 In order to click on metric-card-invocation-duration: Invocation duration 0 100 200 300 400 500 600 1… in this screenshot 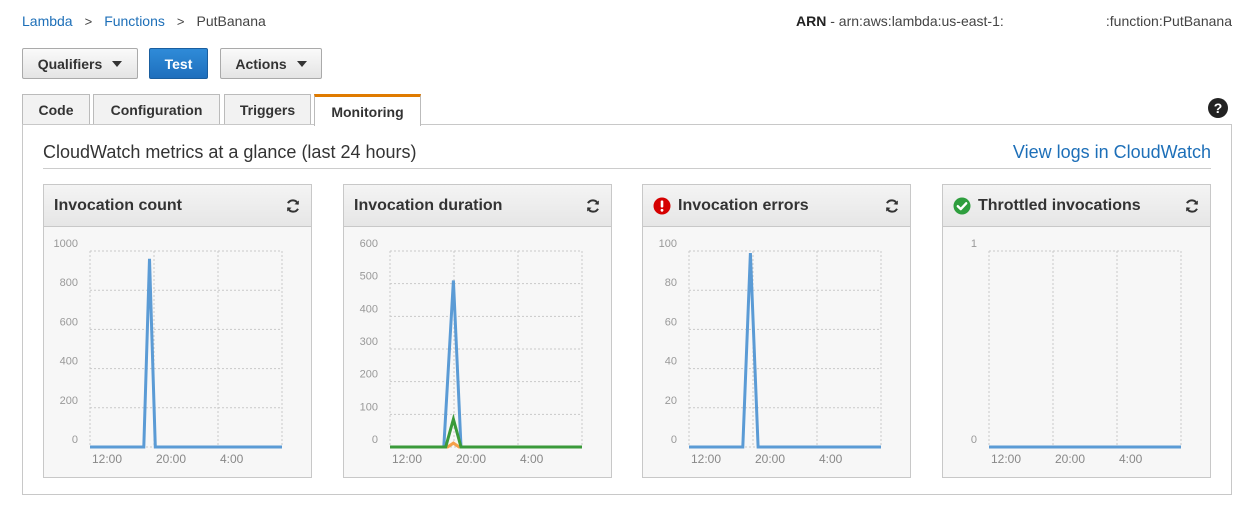, I will do `click(477, 331)`.